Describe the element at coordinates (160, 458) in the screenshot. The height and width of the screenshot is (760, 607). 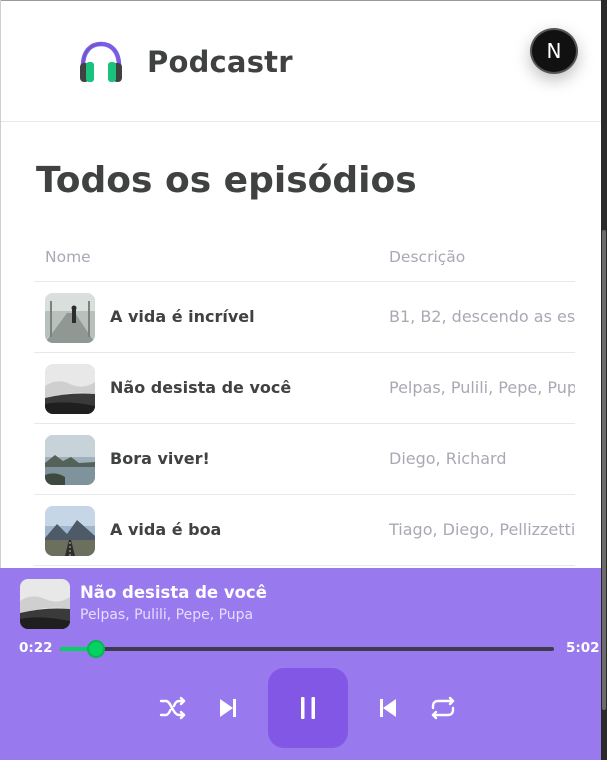
I see `episode-title: Bora viver!` at that location.